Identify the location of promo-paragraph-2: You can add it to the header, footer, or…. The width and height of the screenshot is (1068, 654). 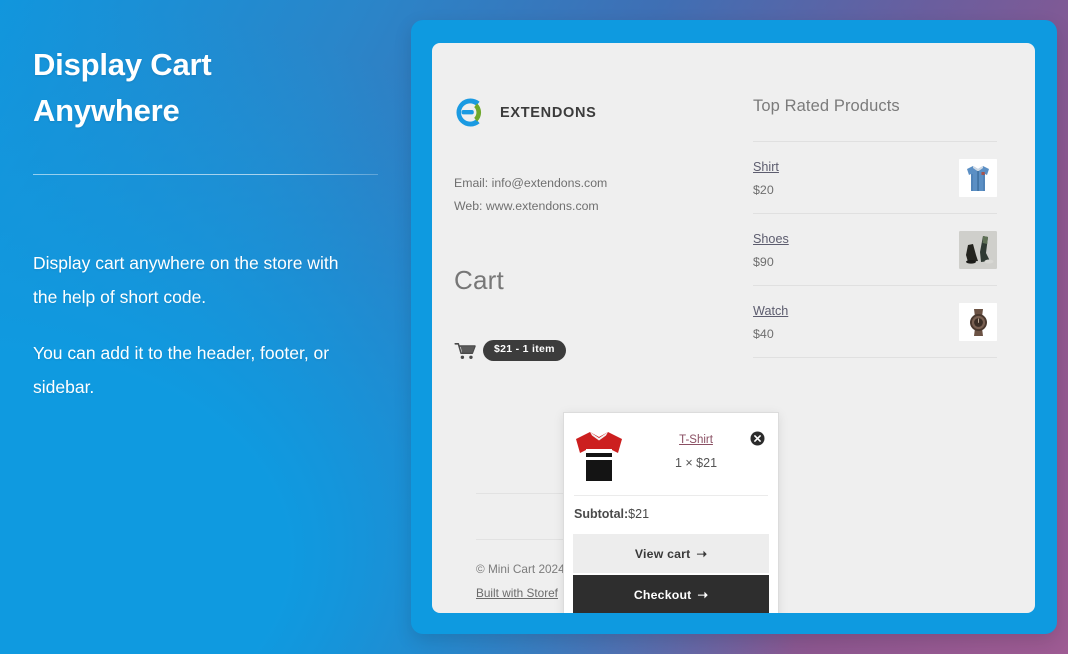
(181, 369).